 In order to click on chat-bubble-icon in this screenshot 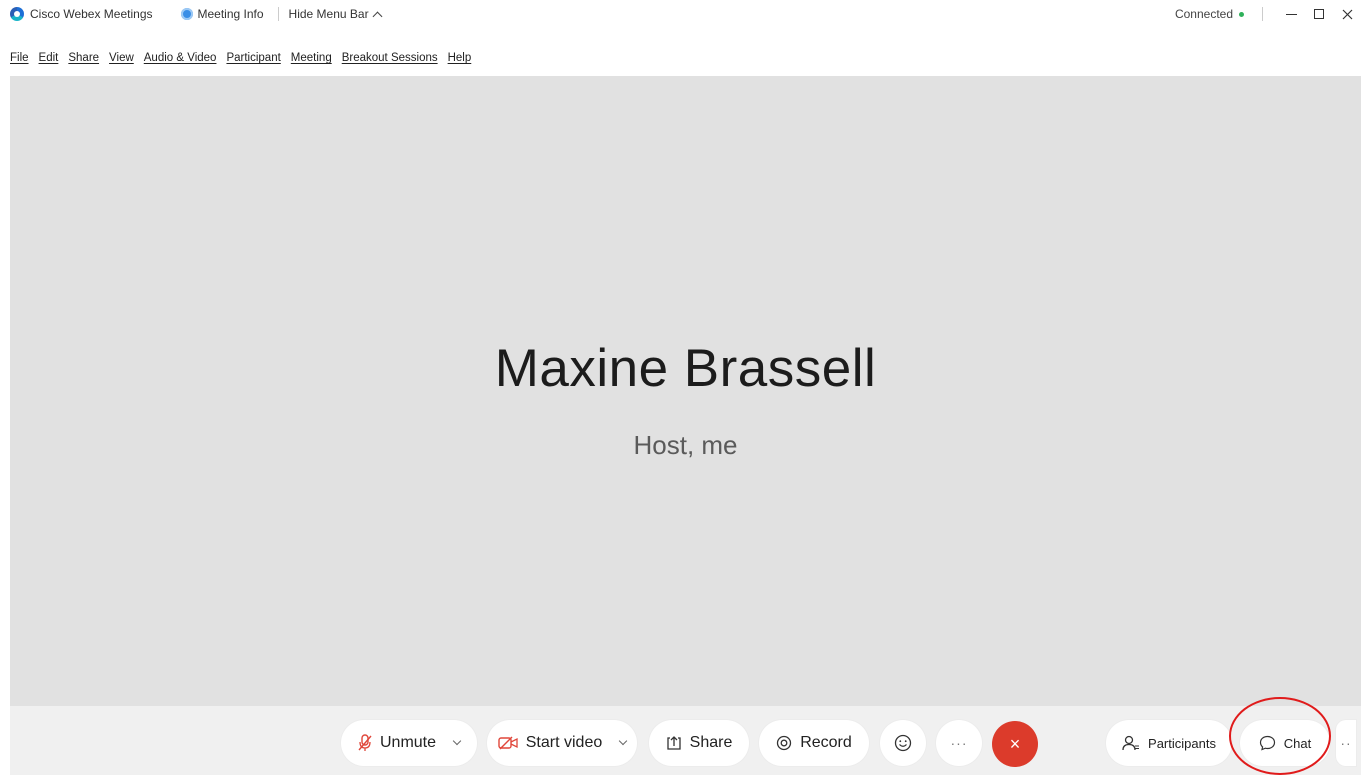, I will do `click(1267, 743)`.